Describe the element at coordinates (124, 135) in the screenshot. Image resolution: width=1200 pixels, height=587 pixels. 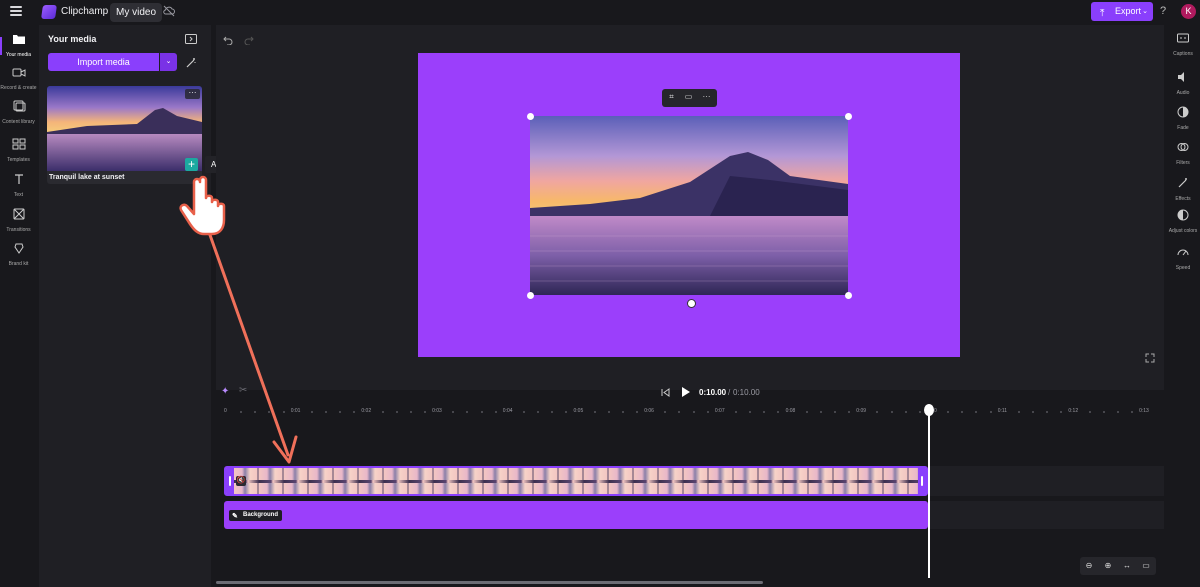
I see `media-item-thumbnail: ··· Tranquil lake at sunset` at that location.